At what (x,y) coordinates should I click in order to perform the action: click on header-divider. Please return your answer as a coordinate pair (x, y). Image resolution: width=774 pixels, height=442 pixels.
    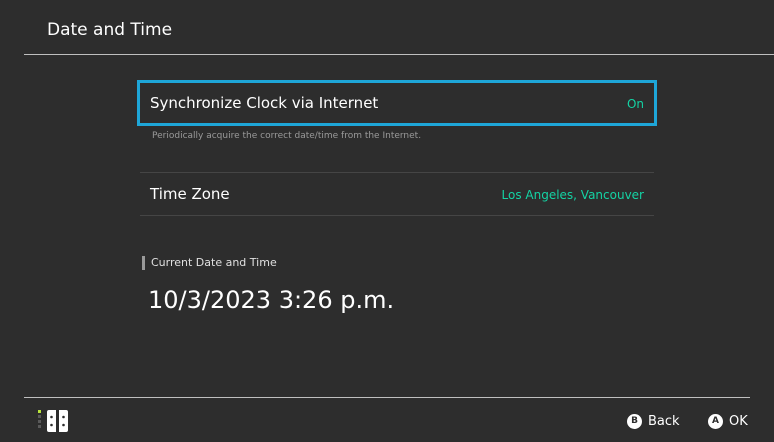
    Looking at the image, I should click on (399, 54).